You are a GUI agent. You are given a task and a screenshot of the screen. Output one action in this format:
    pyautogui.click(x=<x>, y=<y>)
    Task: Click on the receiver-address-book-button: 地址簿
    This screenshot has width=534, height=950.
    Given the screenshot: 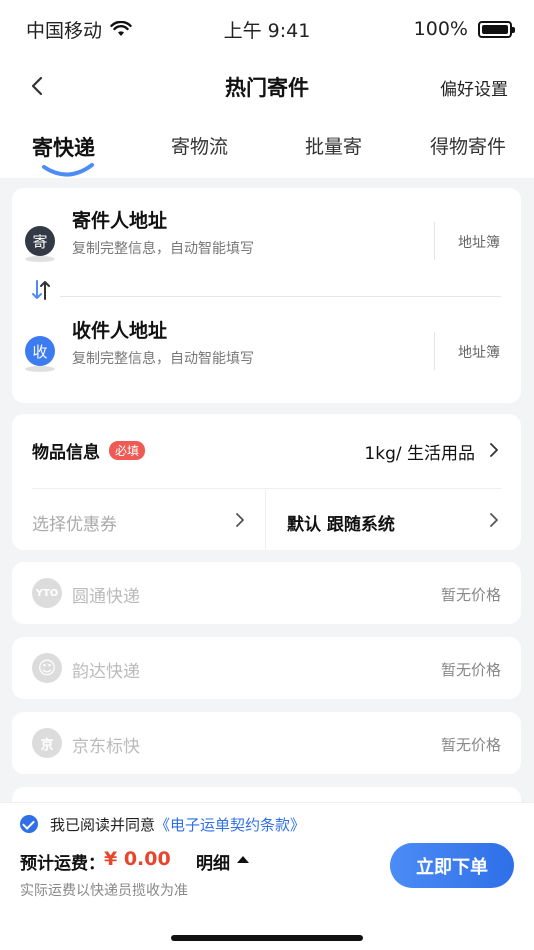 What is the action you would take?
    pyautogui.click(x=479, y=352)
    